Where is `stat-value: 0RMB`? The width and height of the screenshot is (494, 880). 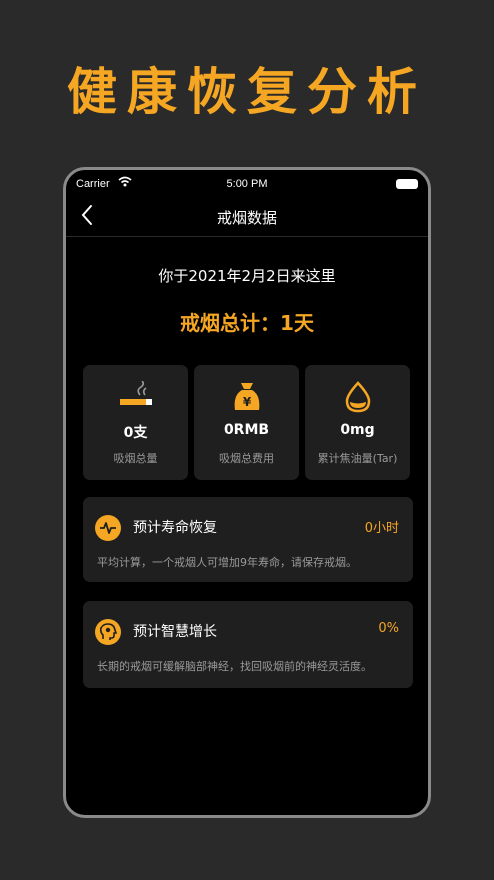
stat-value: 0RMB is located at coordinates (246, 430).